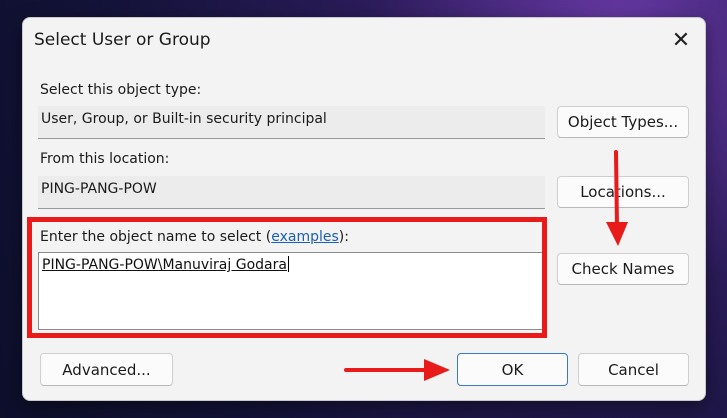 This screenshot has width=727, height=418. I want to click on object-name-value: PING-PANG-POW\Manuviraj Godara, so click(164, 265).